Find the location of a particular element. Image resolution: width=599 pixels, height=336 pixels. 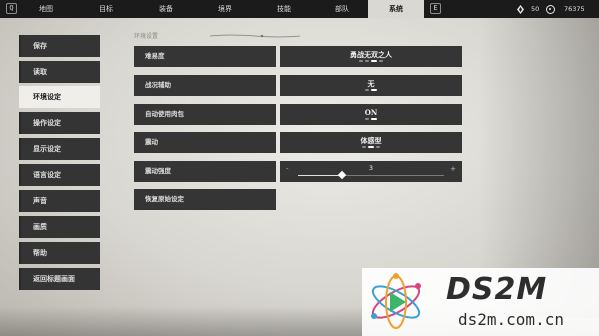

diamond-count: 50 is located at coordinates (535, 9).